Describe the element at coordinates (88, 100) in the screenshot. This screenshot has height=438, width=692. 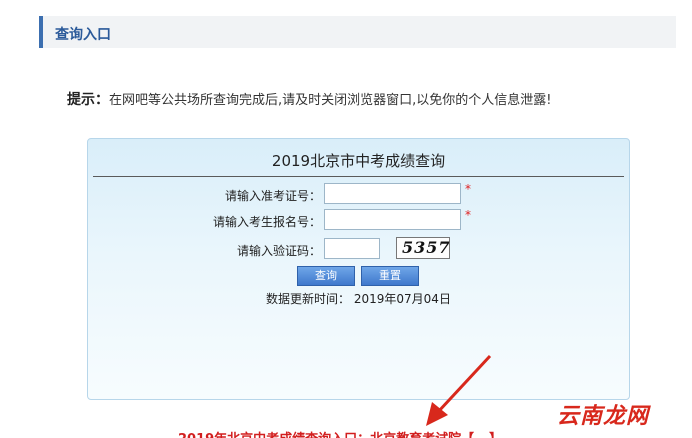
I see `tip-label: 提示：` at that location.